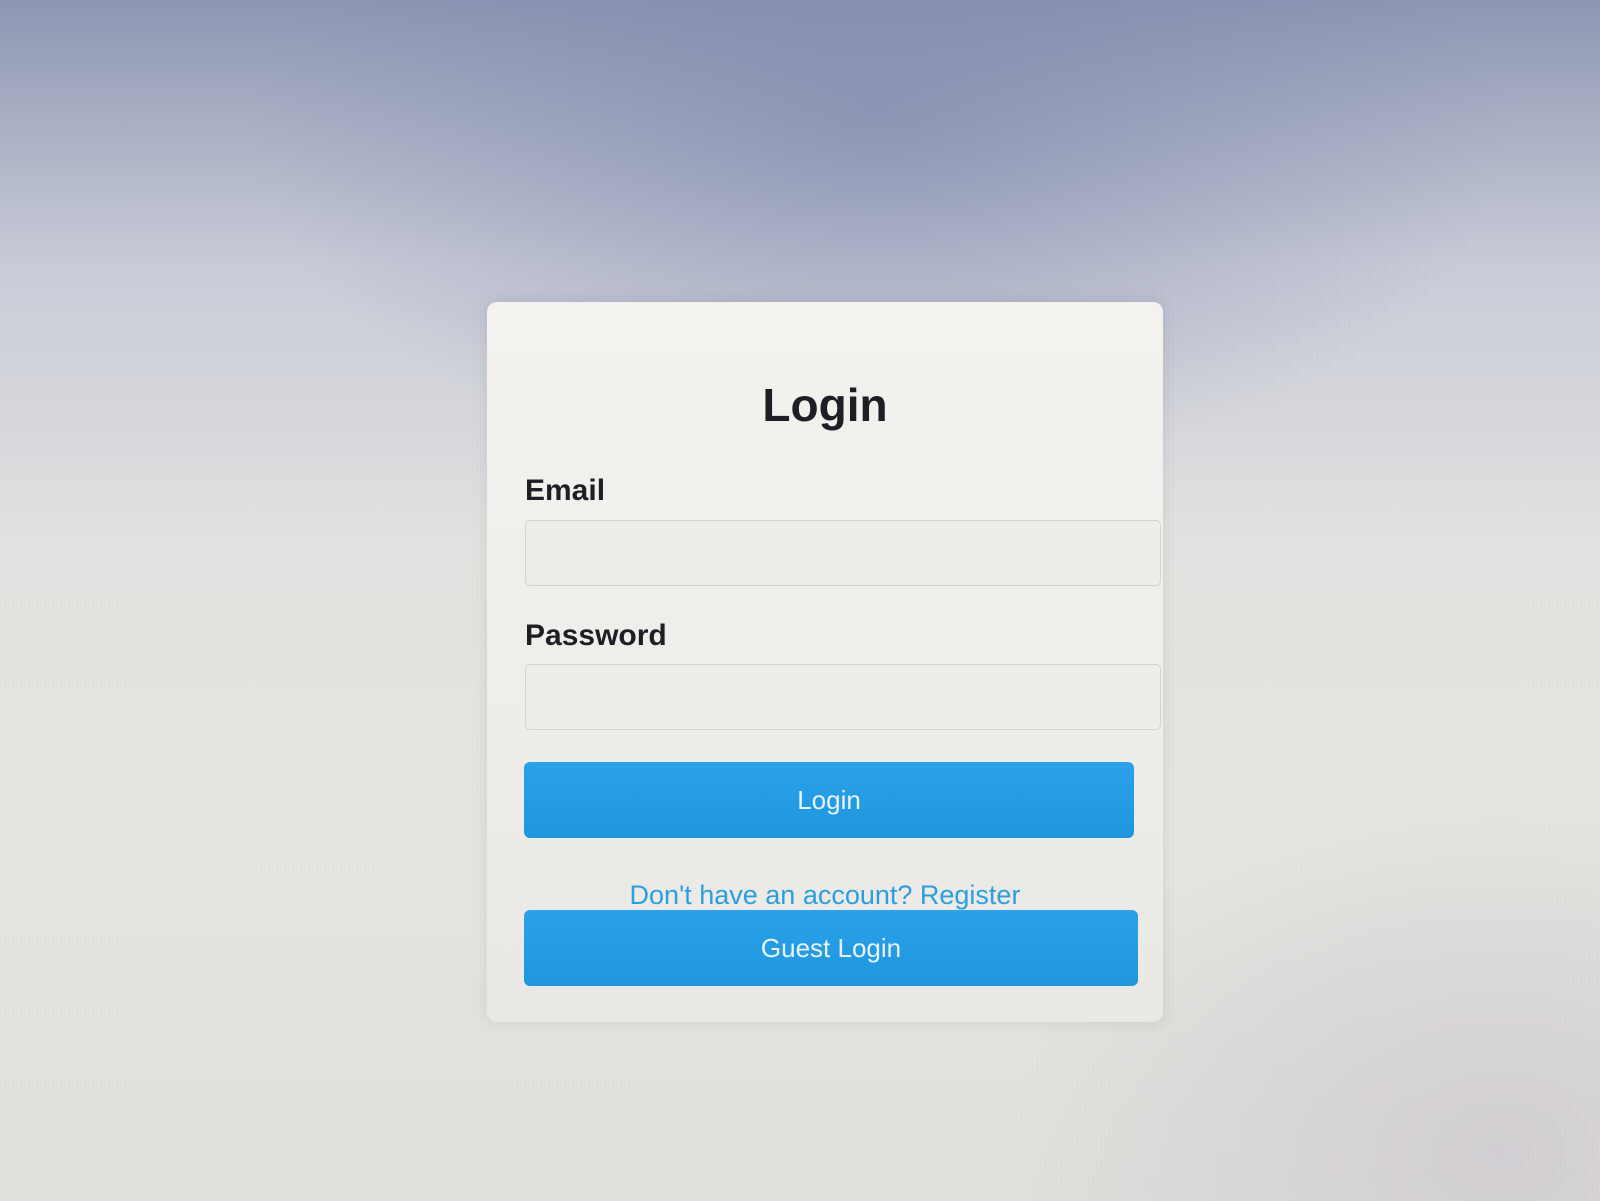 Image resolution: width=1600 pixels, height=1201 pixels. I want to click on email-label: Email, so click(565, 490).